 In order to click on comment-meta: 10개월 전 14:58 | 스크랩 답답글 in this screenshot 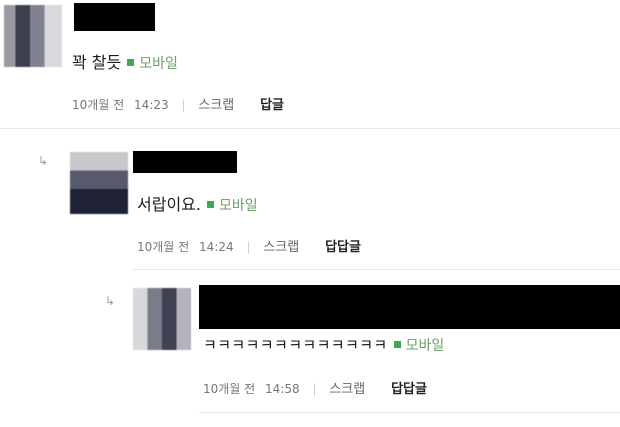, I will do `click(315, 387)`.